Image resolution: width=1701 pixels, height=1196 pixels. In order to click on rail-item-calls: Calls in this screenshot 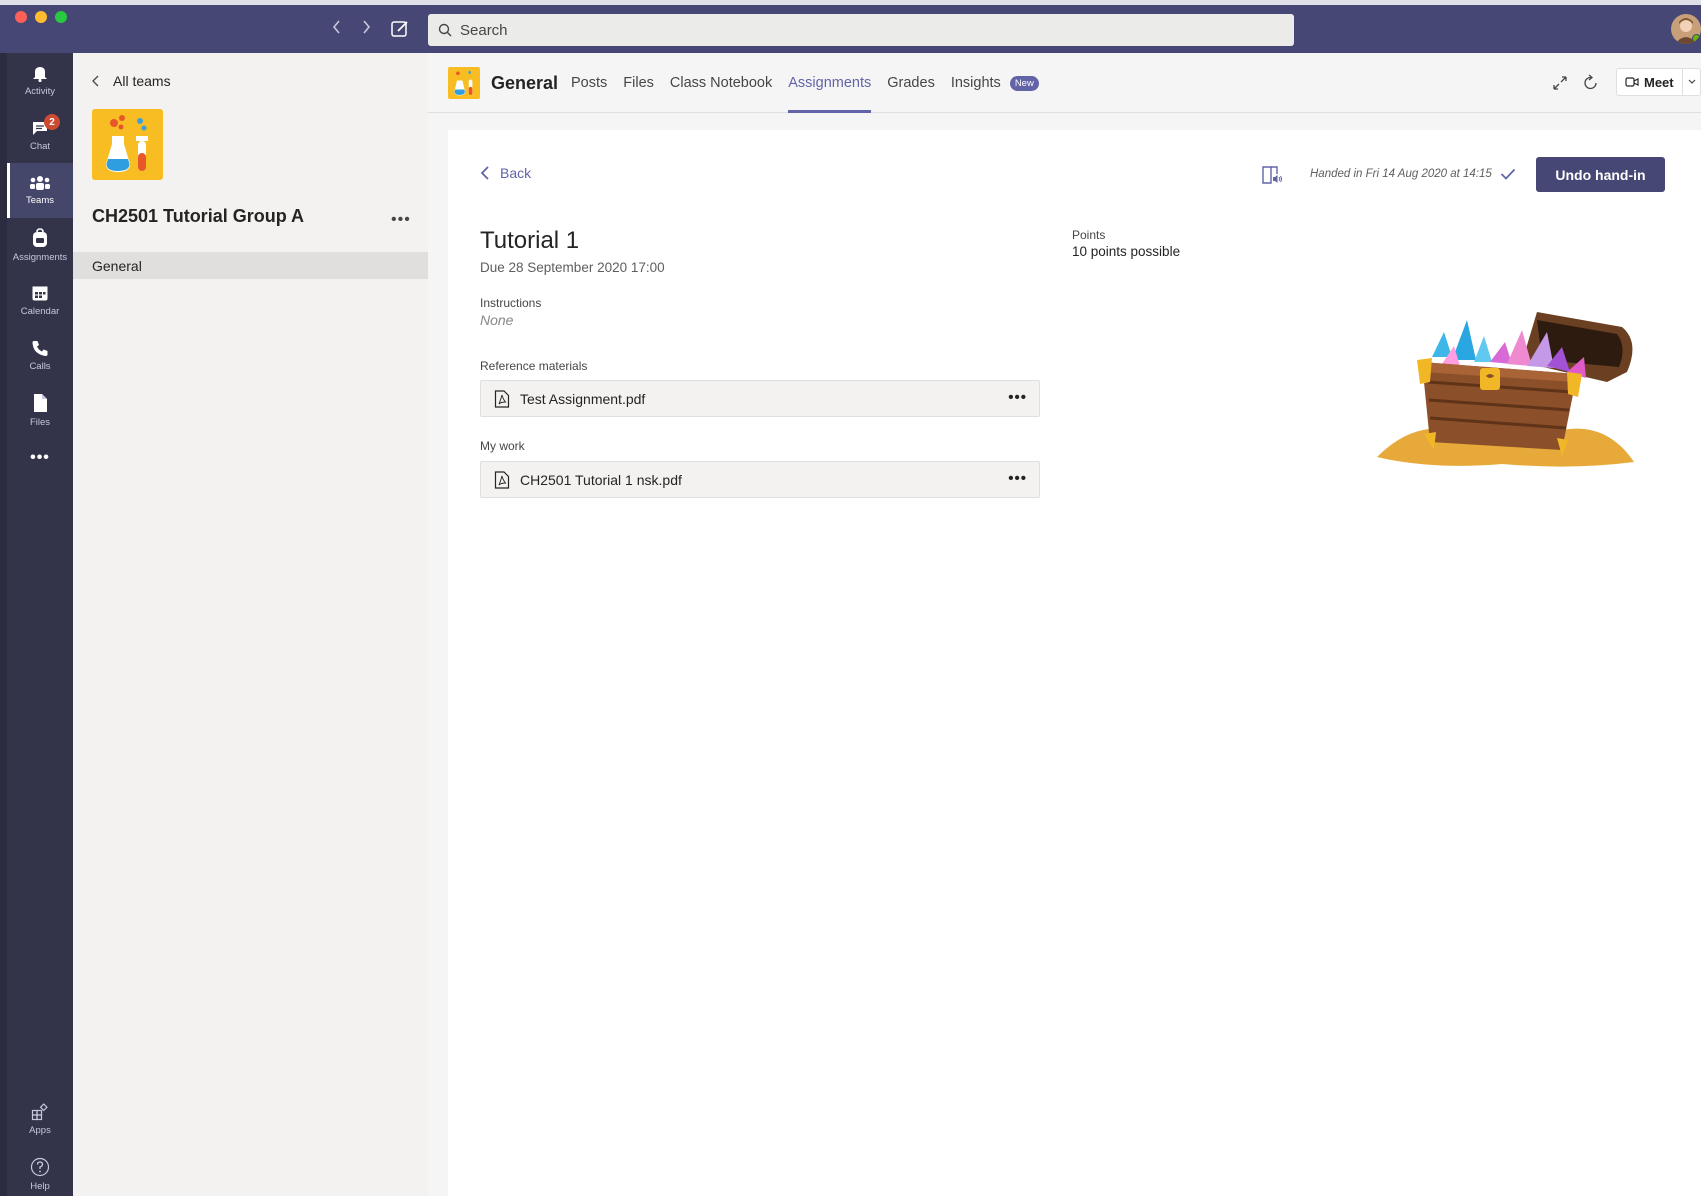, I will do `click(40, 355)`.